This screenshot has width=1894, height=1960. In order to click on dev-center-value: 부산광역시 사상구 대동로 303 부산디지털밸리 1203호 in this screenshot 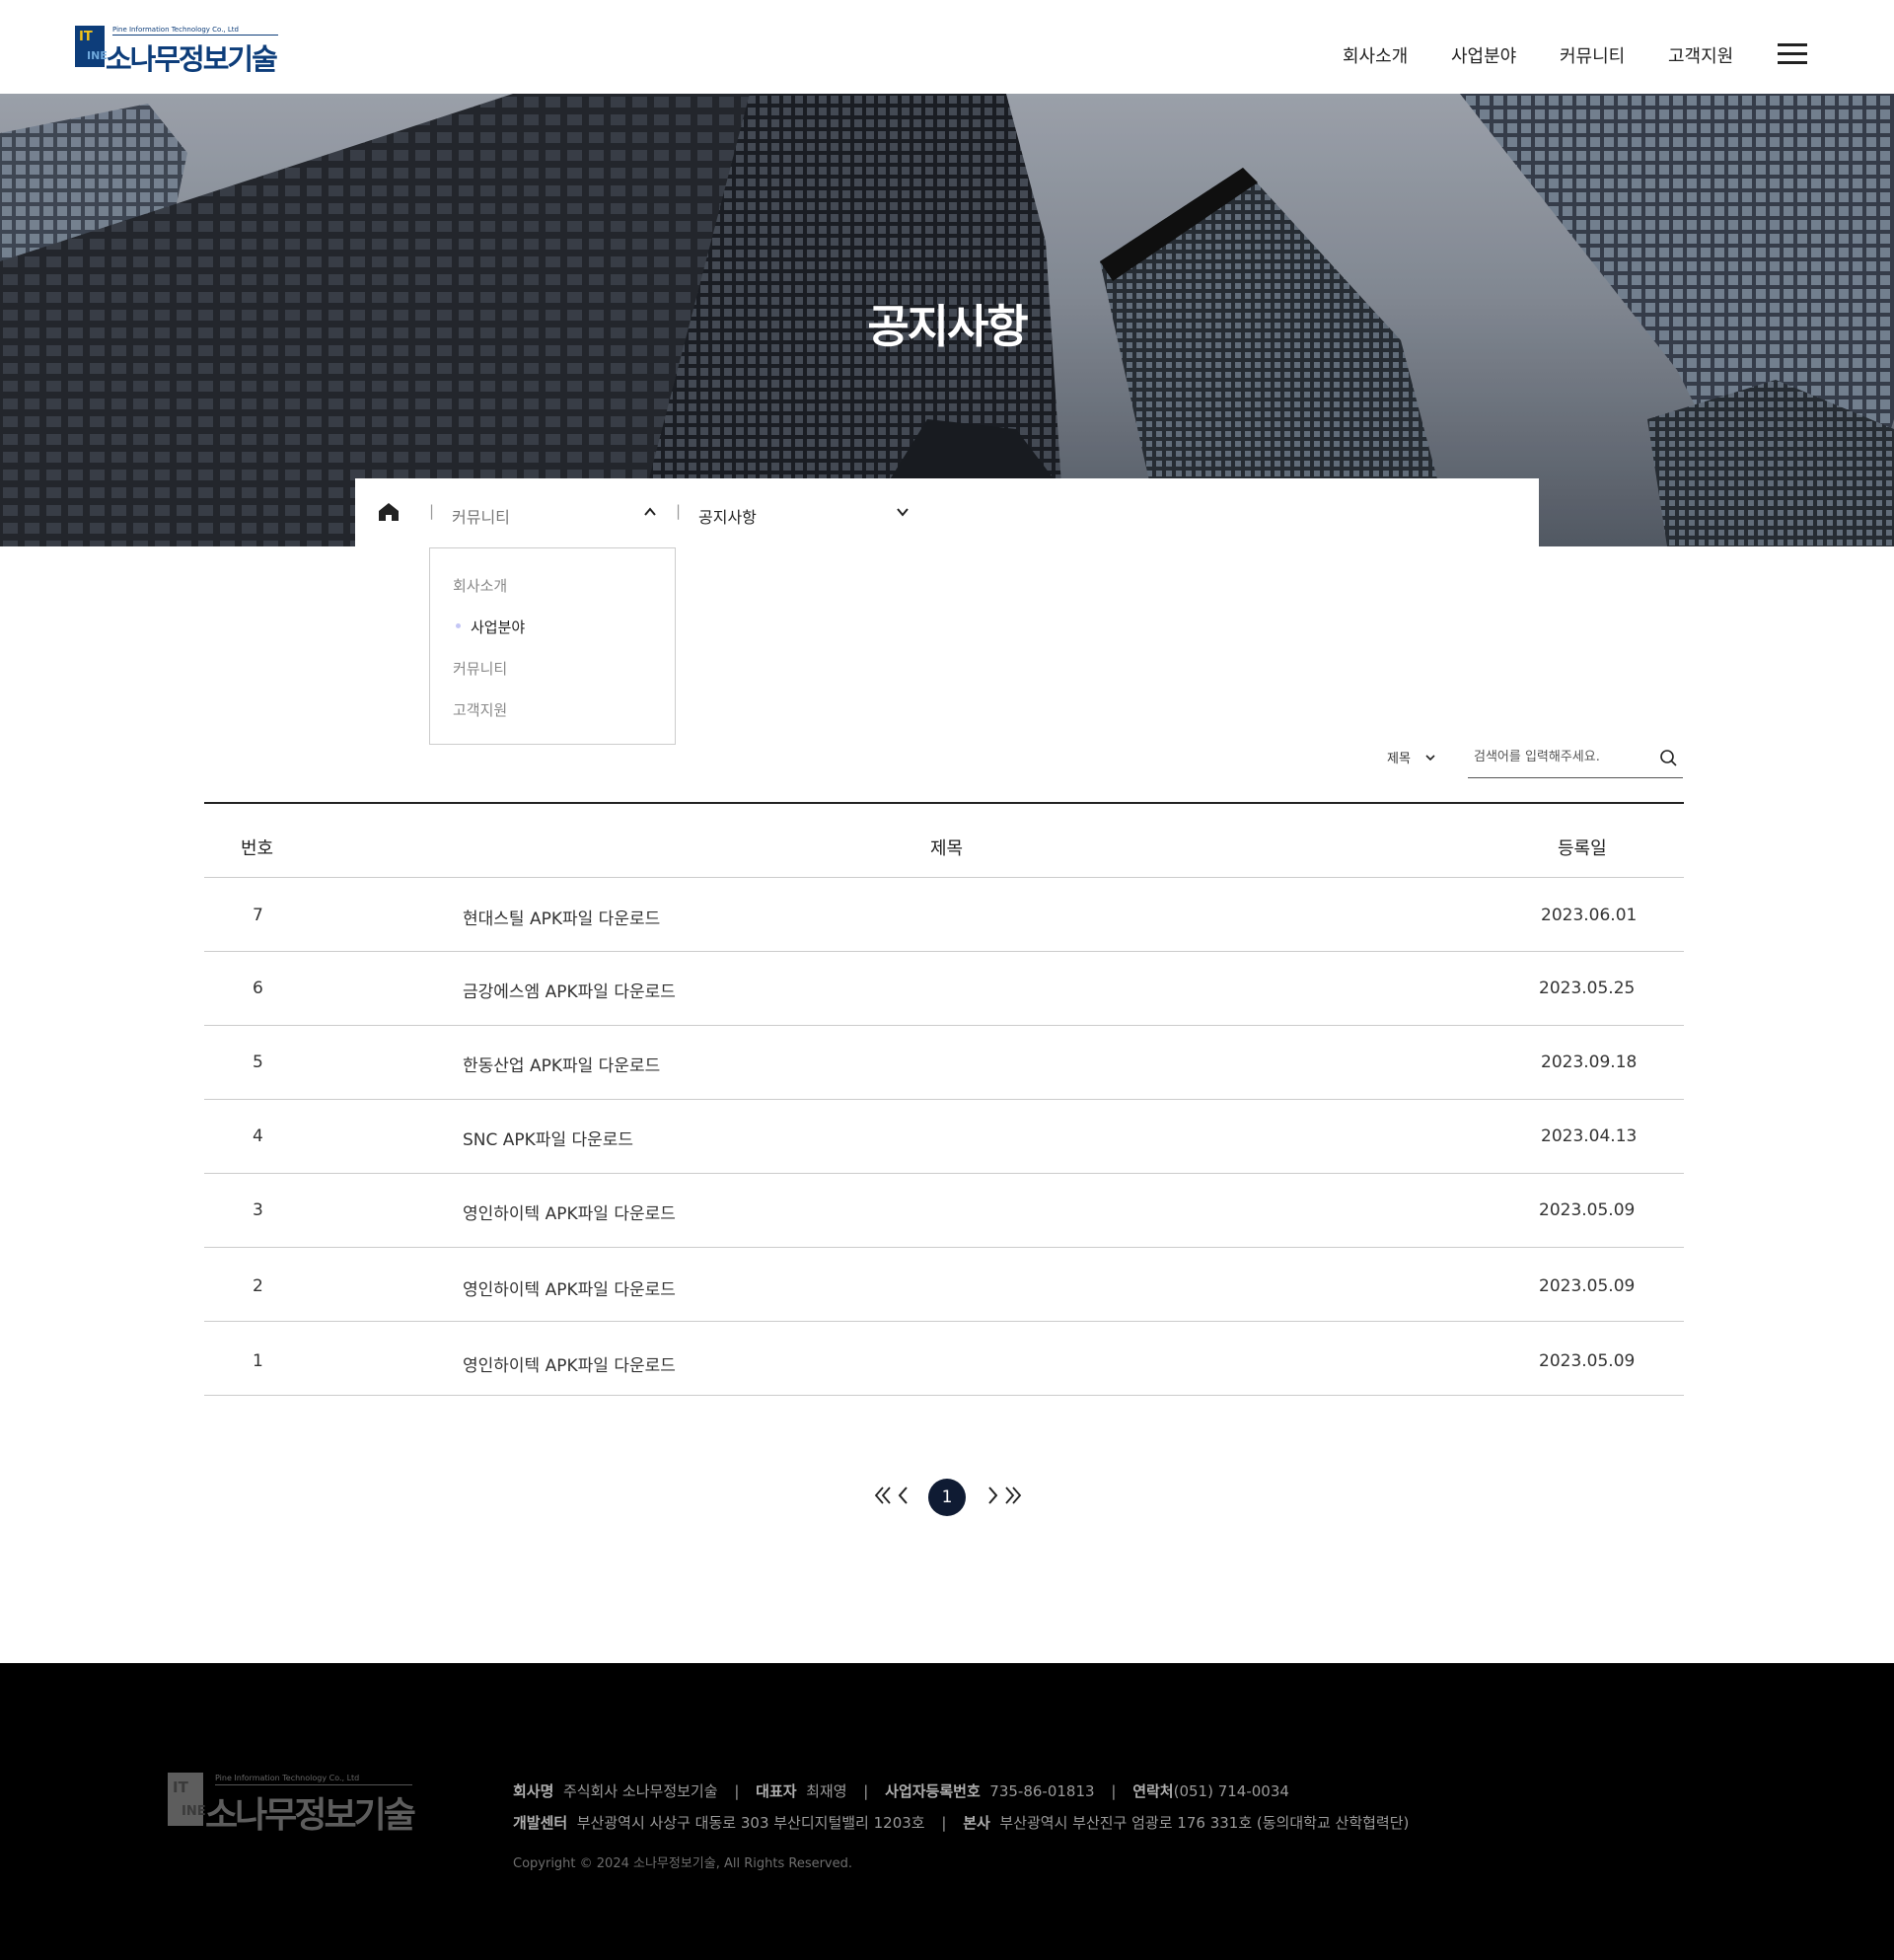, I will do `click(750, 1823)`.